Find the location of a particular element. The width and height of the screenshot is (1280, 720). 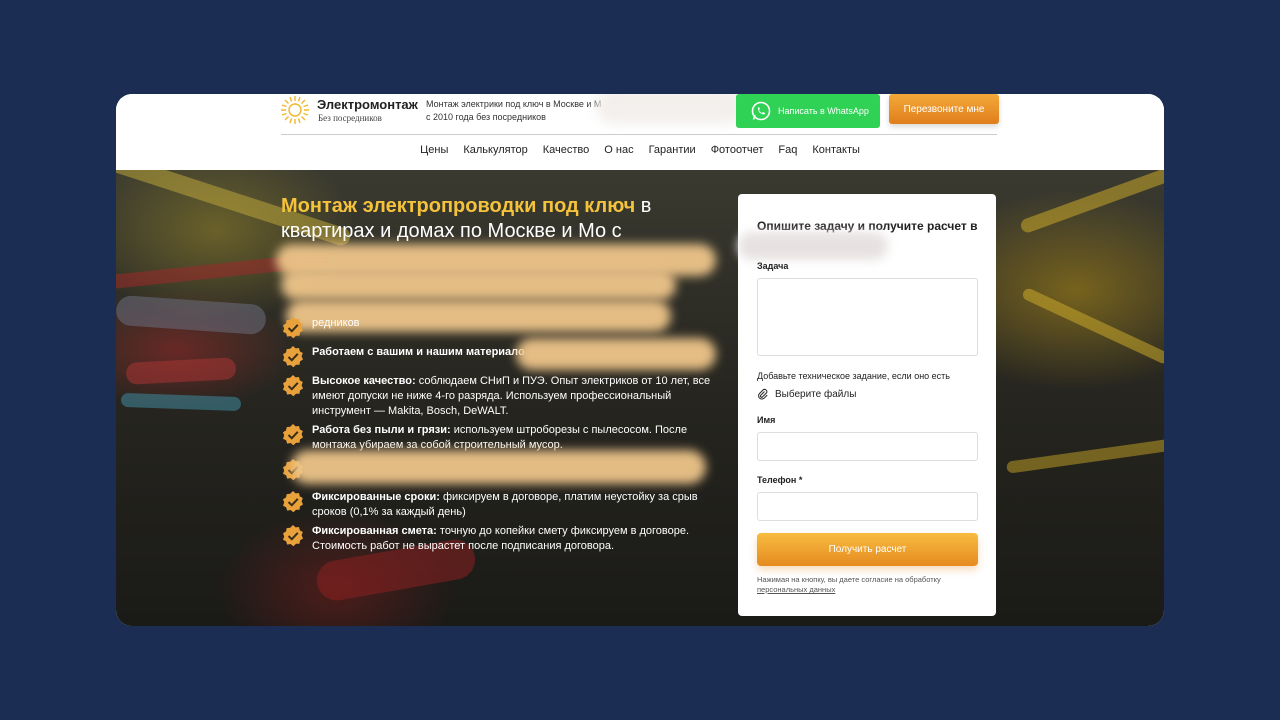

logo-sun-icon is located at coordinates (295, 110).